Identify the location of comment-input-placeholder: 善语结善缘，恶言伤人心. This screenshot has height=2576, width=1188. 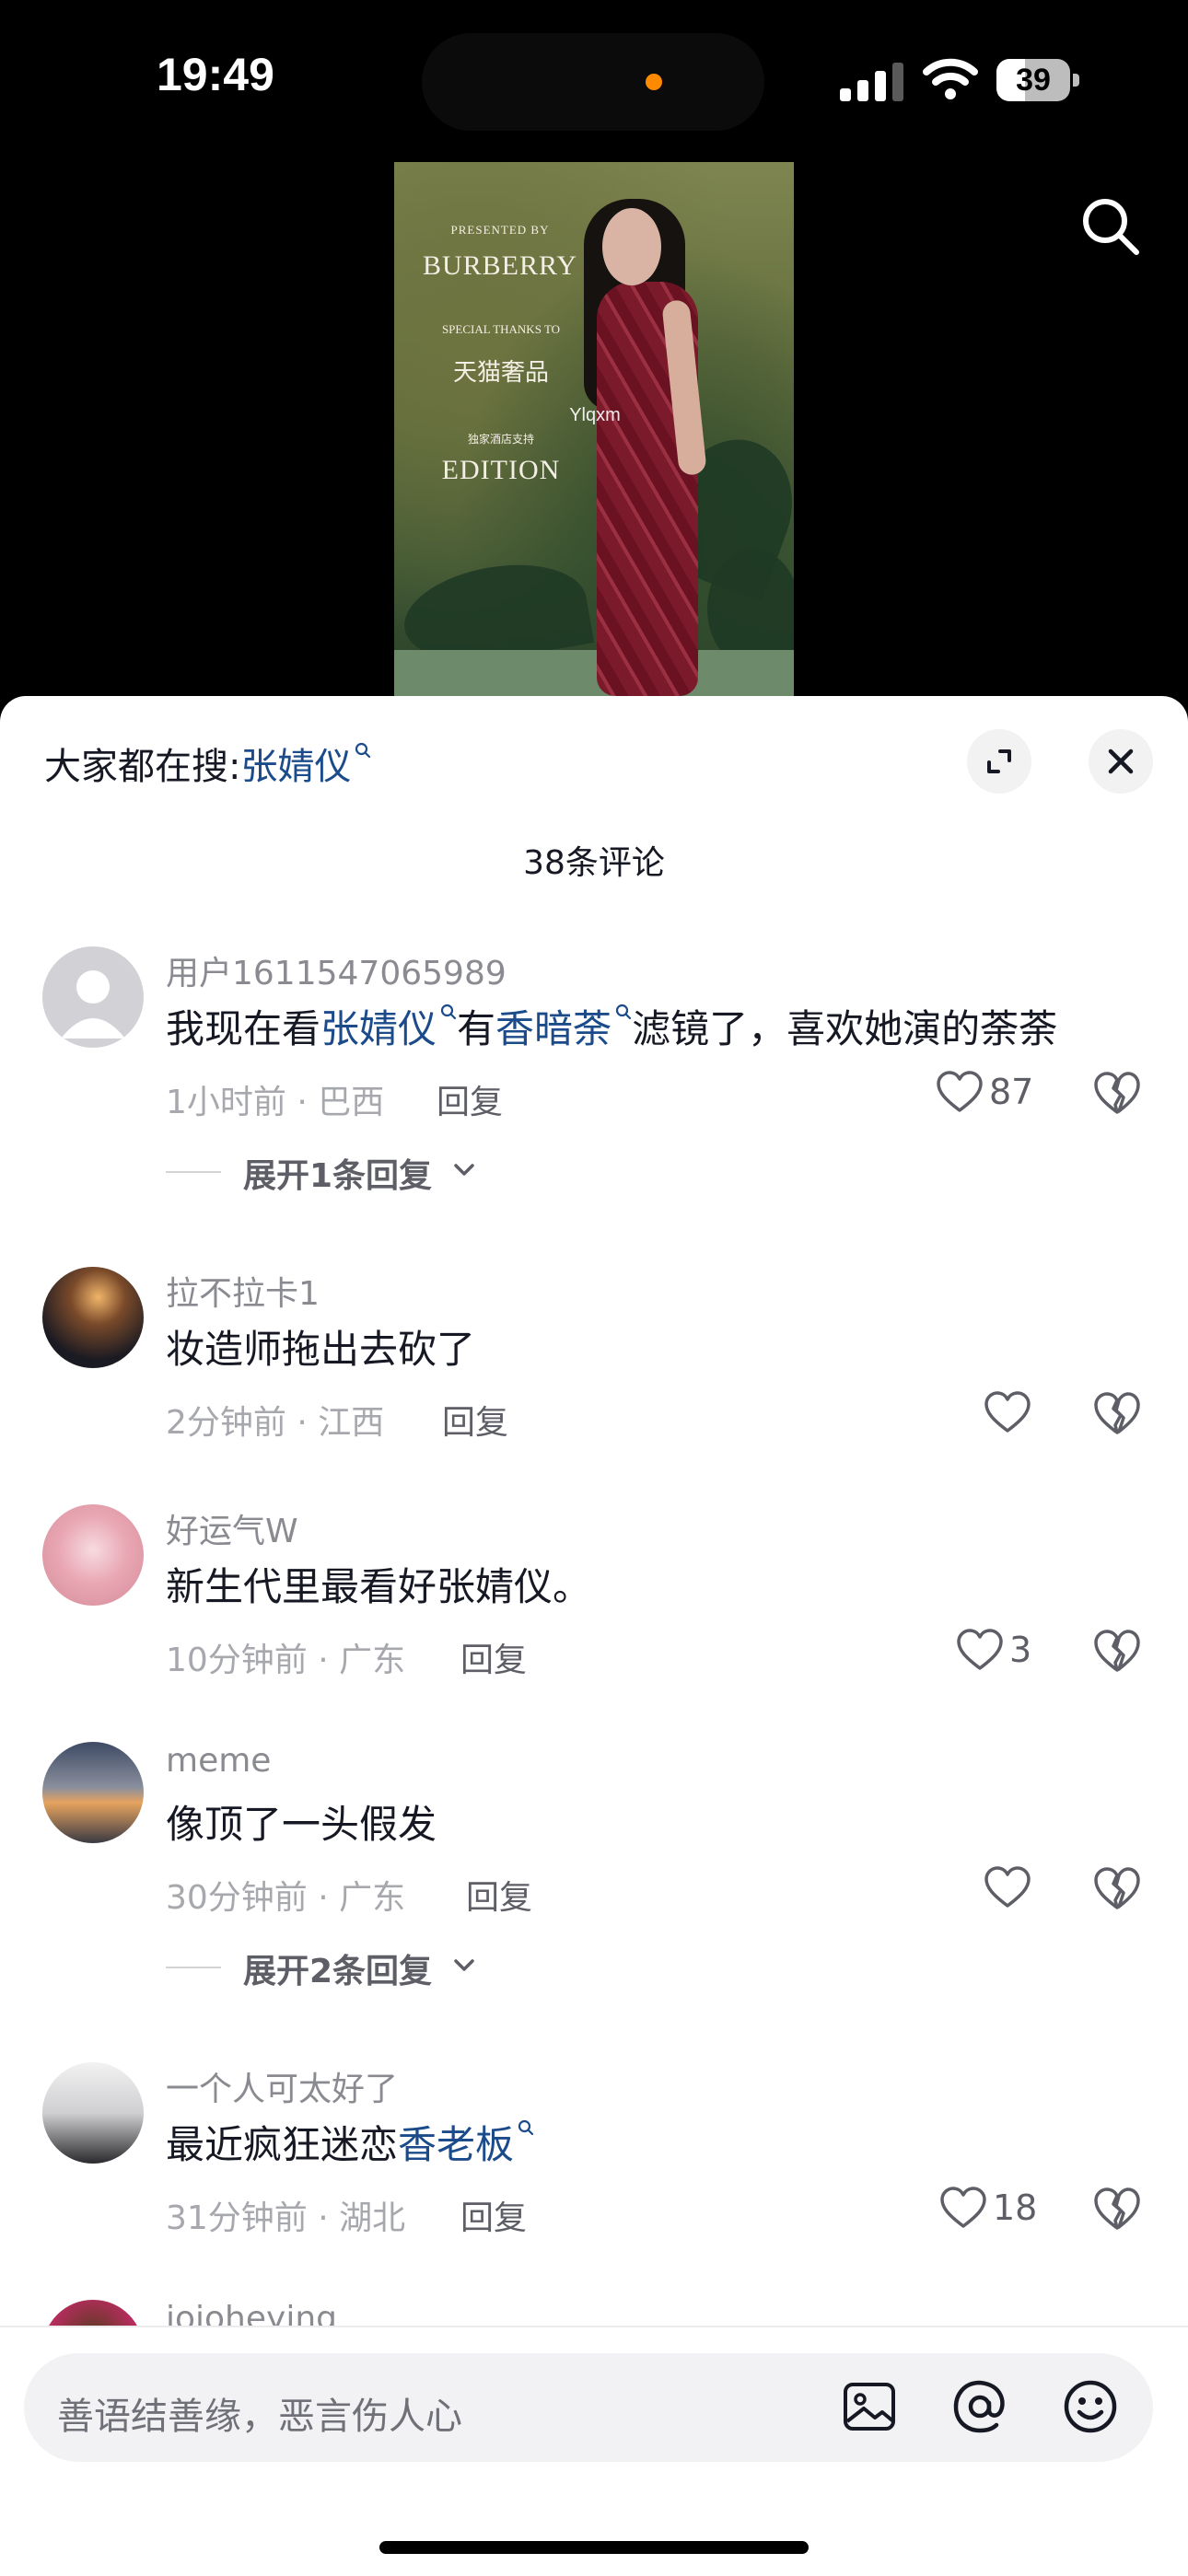
(259, 2417).